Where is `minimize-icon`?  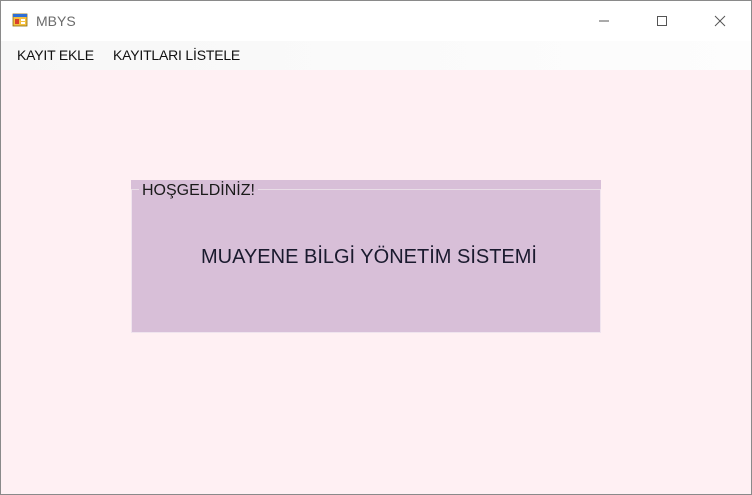
minimize-icon is located at coordinates (604, 21).